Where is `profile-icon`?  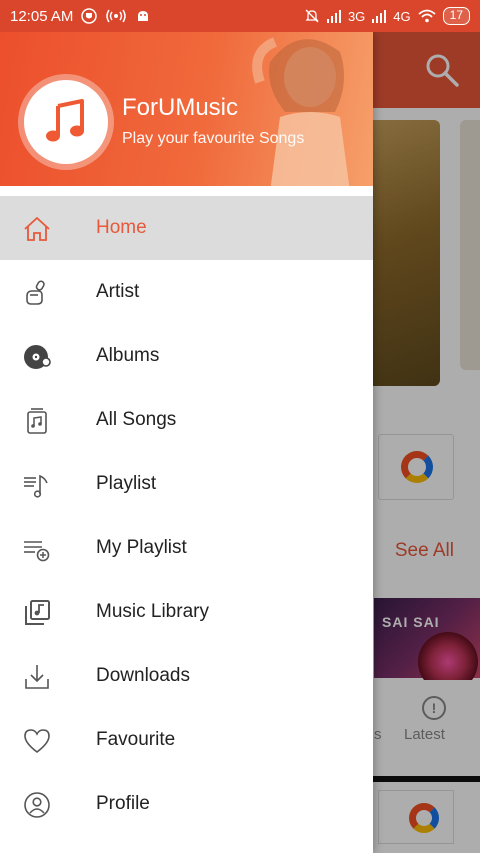
profile-icon is located at coordinates (37, 805).